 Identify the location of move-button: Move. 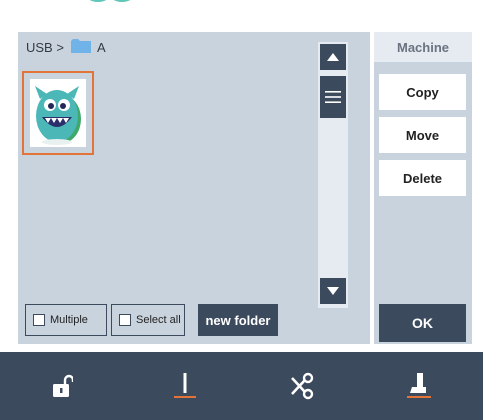
(422, 135).